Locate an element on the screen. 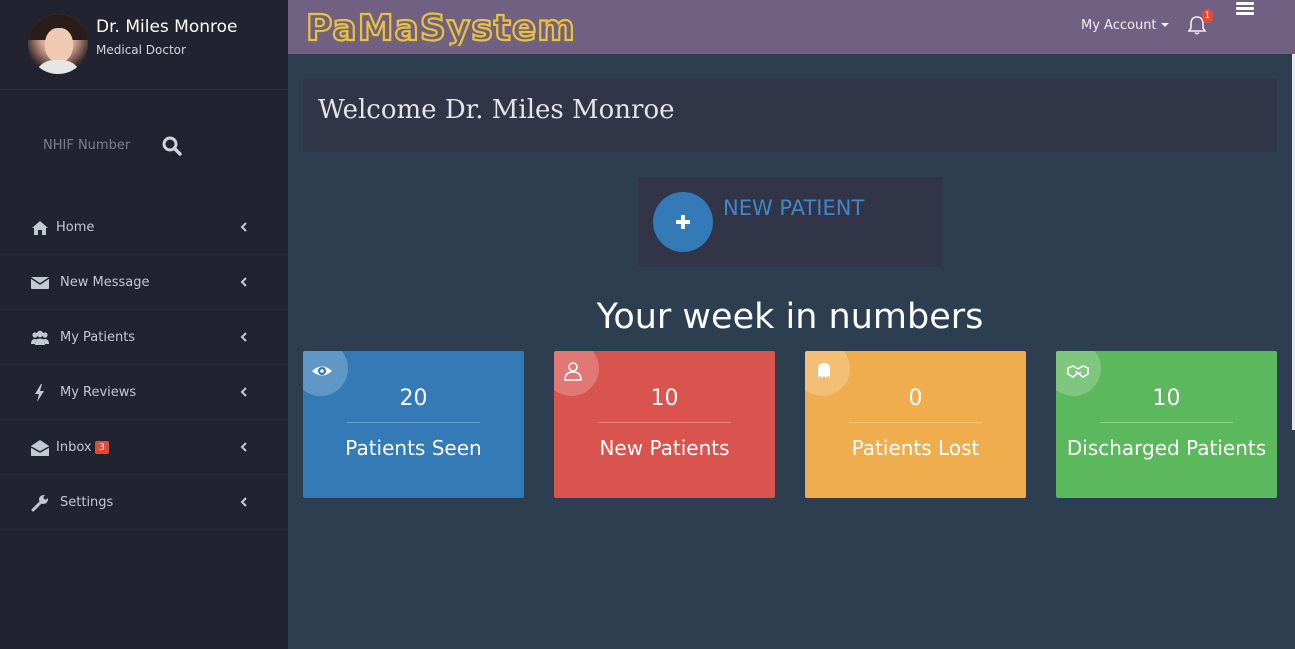 The height and width of the screenshot is (649, 1295). sidebar-item-label: Home is located at coordinates (75, 227).